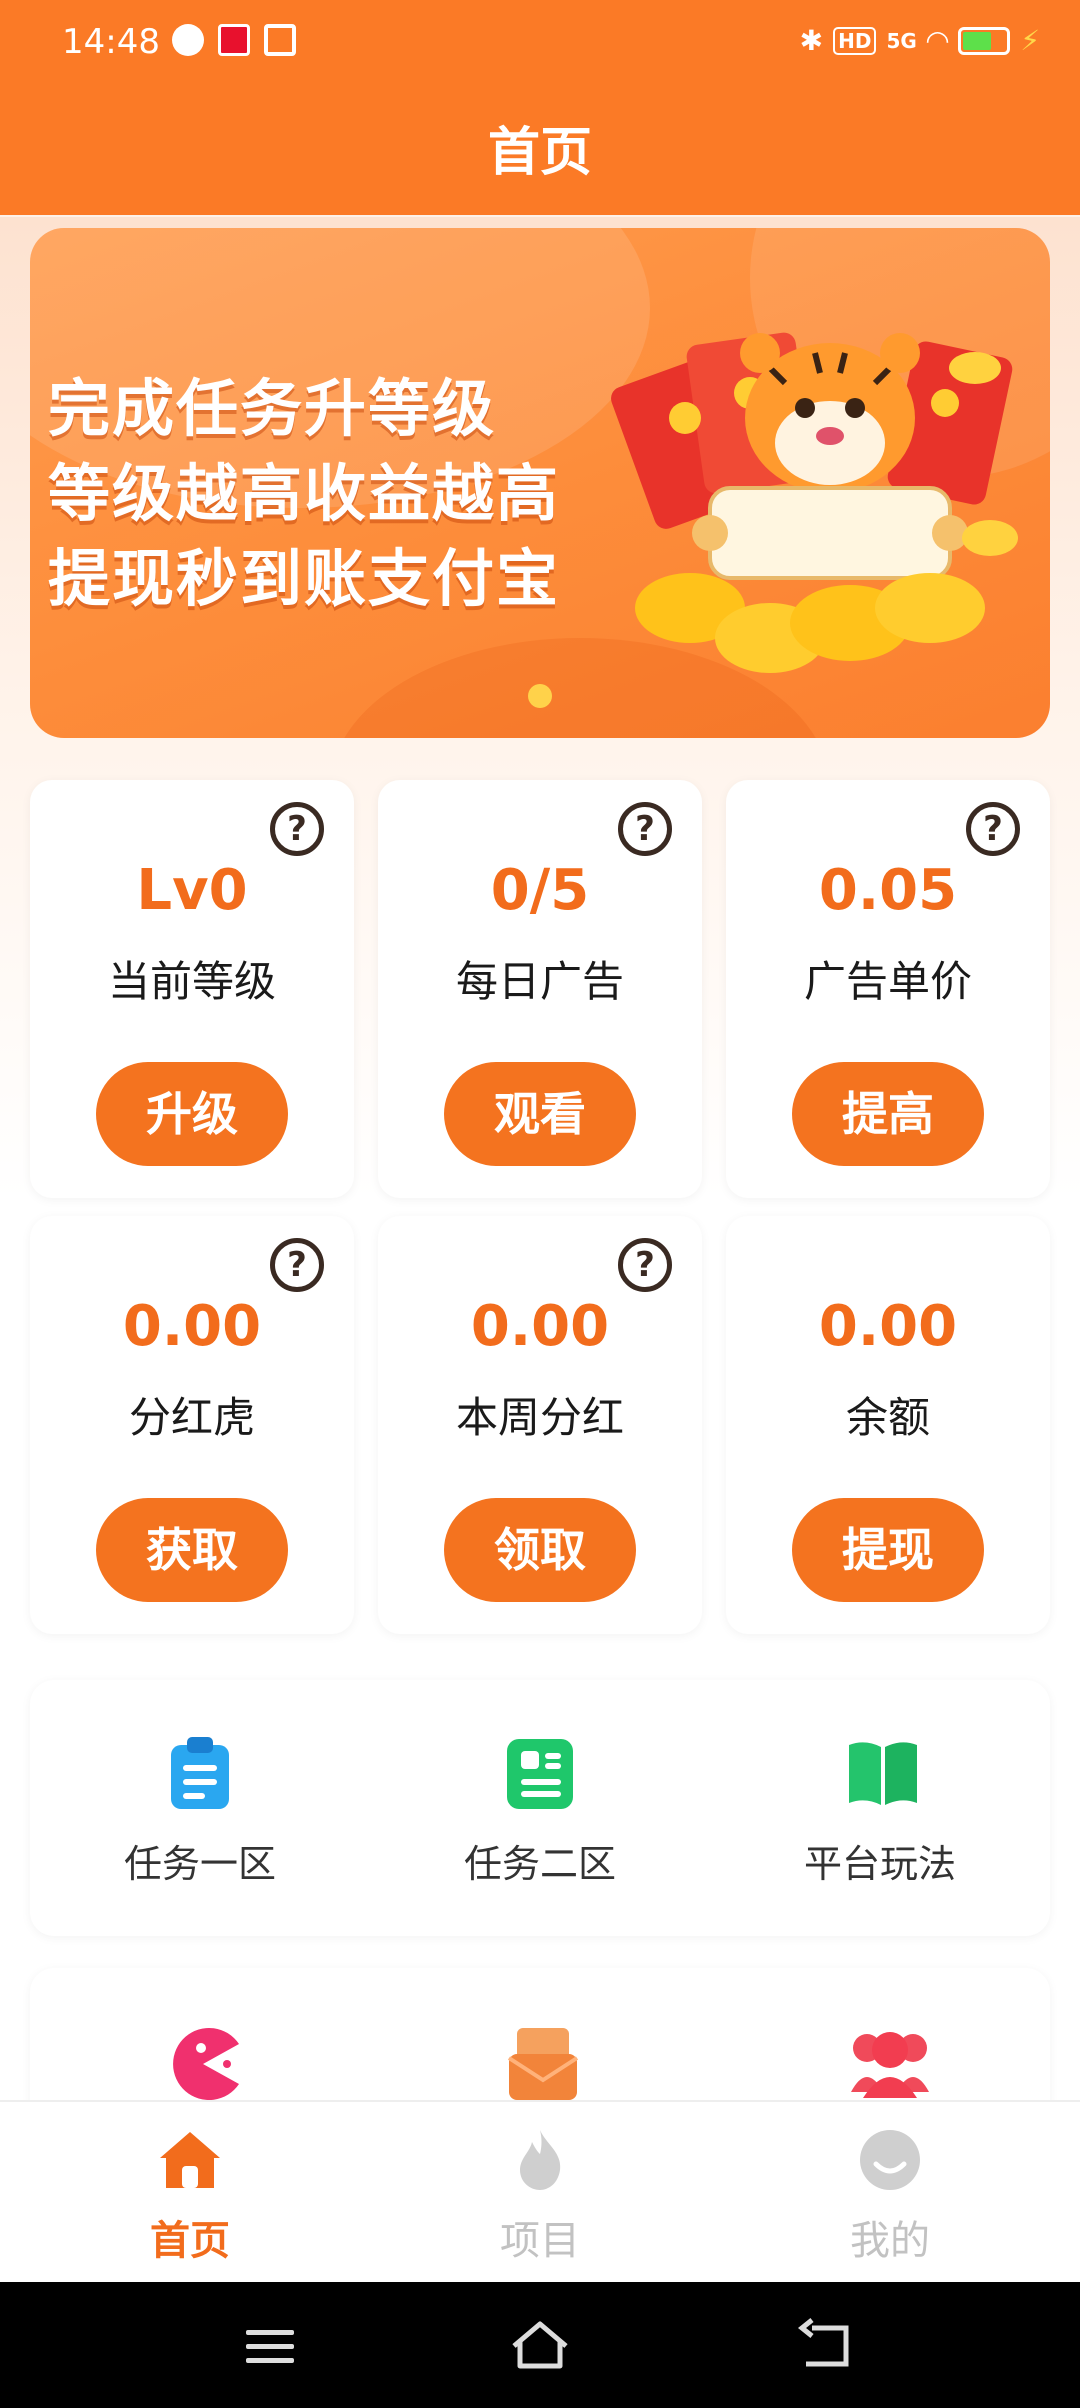 This screenshot has height=2408, width=1080. Describe the element at coordinates (540, 2241) in the screenshot. I see `nav-label: 项目` at that location.